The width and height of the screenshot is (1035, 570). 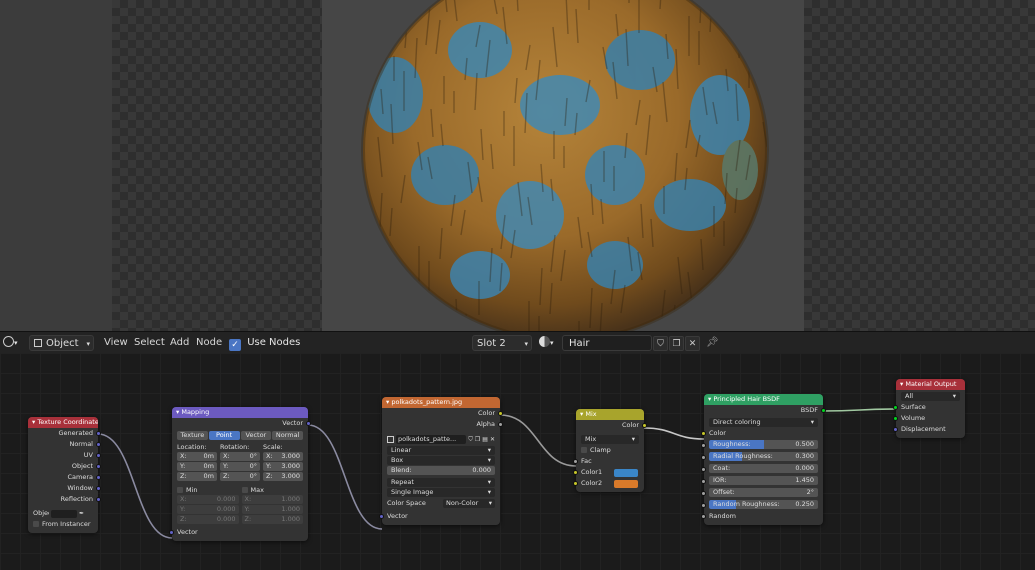 I want to click on scale-y-field: Y: 3.000, so click(x=283, y=466).